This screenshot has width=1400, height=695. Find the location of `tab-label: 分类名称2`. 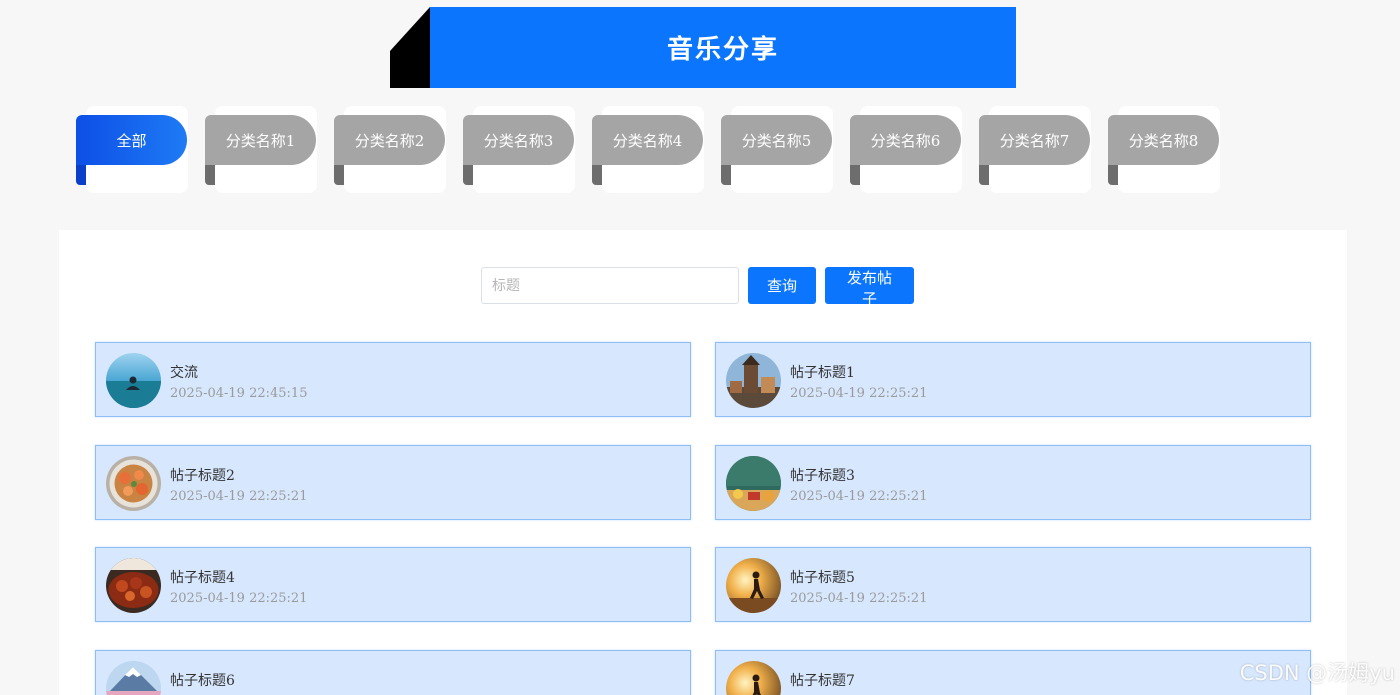

tab-label: 分类名称2 is located at coordinates (389, 140).